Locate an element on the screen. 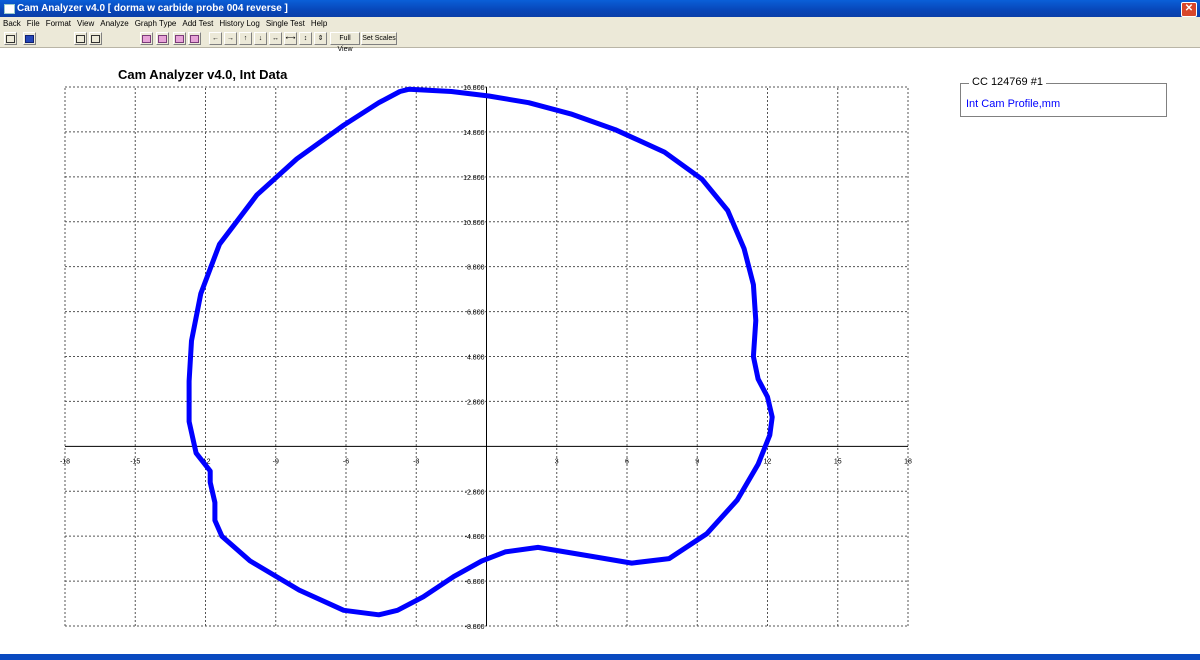 This screenshot has width=1200, height=660. legend-box: CC 124769 #1 Int Cam Profile,mm is located at coordinates (1063, 96).